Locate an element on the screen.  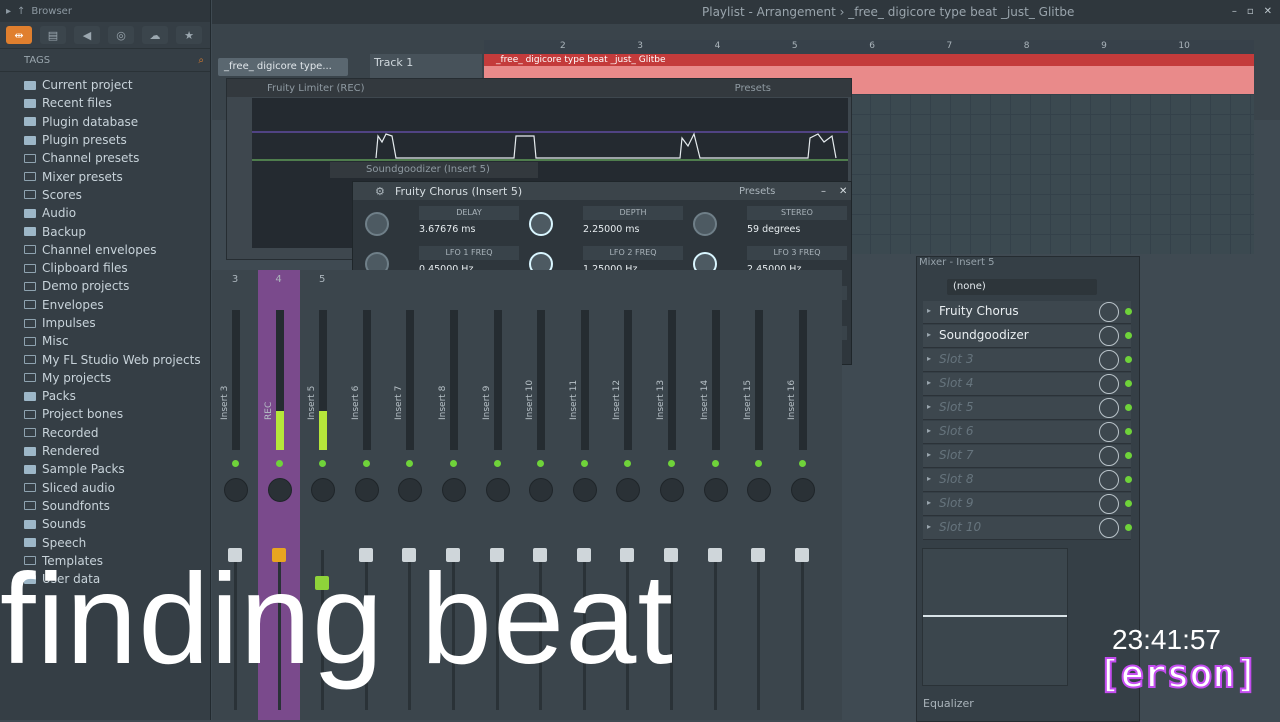
browser-item: Plugin database is located at coordinates (117, 122).